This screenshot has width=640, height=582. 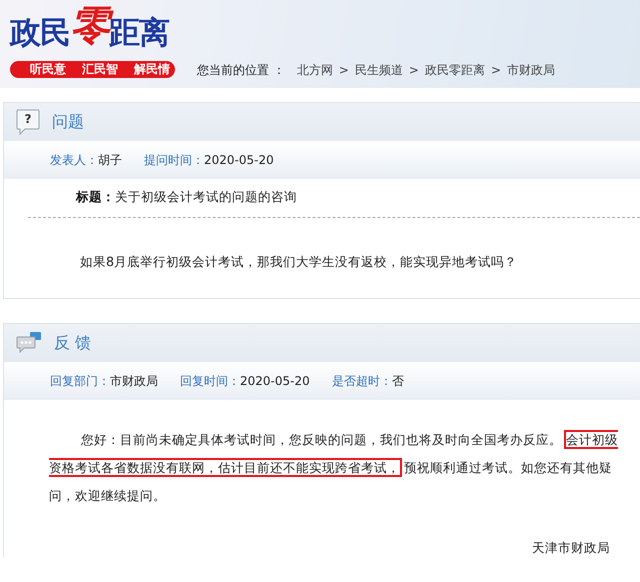 What do you see at coordinates (314, 70) in the screenshot?
I see `breadcrumb-link: 北方网` at bounding box center [314, 70].